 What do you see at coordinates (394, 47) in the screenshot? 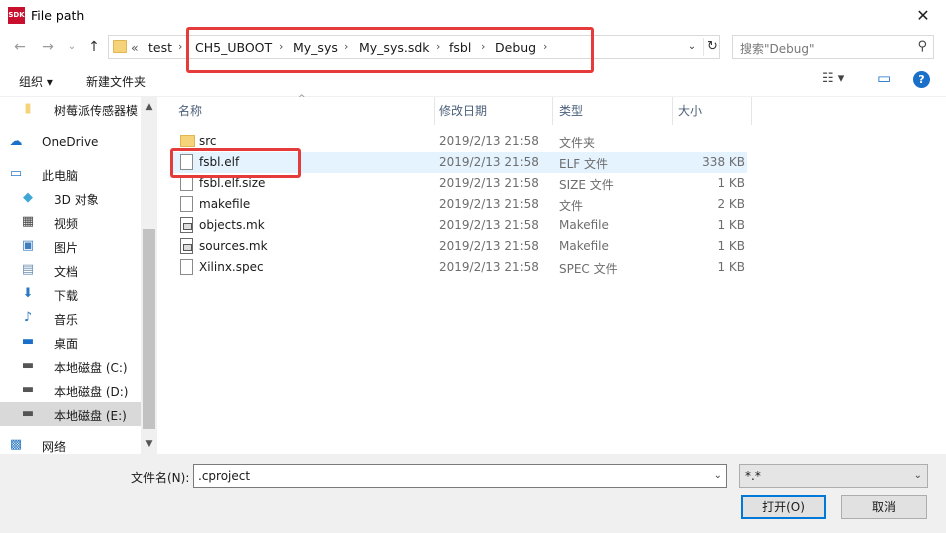
I see `breadcrumb-my-sys-sdk: My_sys.sdk` at bounding box center [394, 47].